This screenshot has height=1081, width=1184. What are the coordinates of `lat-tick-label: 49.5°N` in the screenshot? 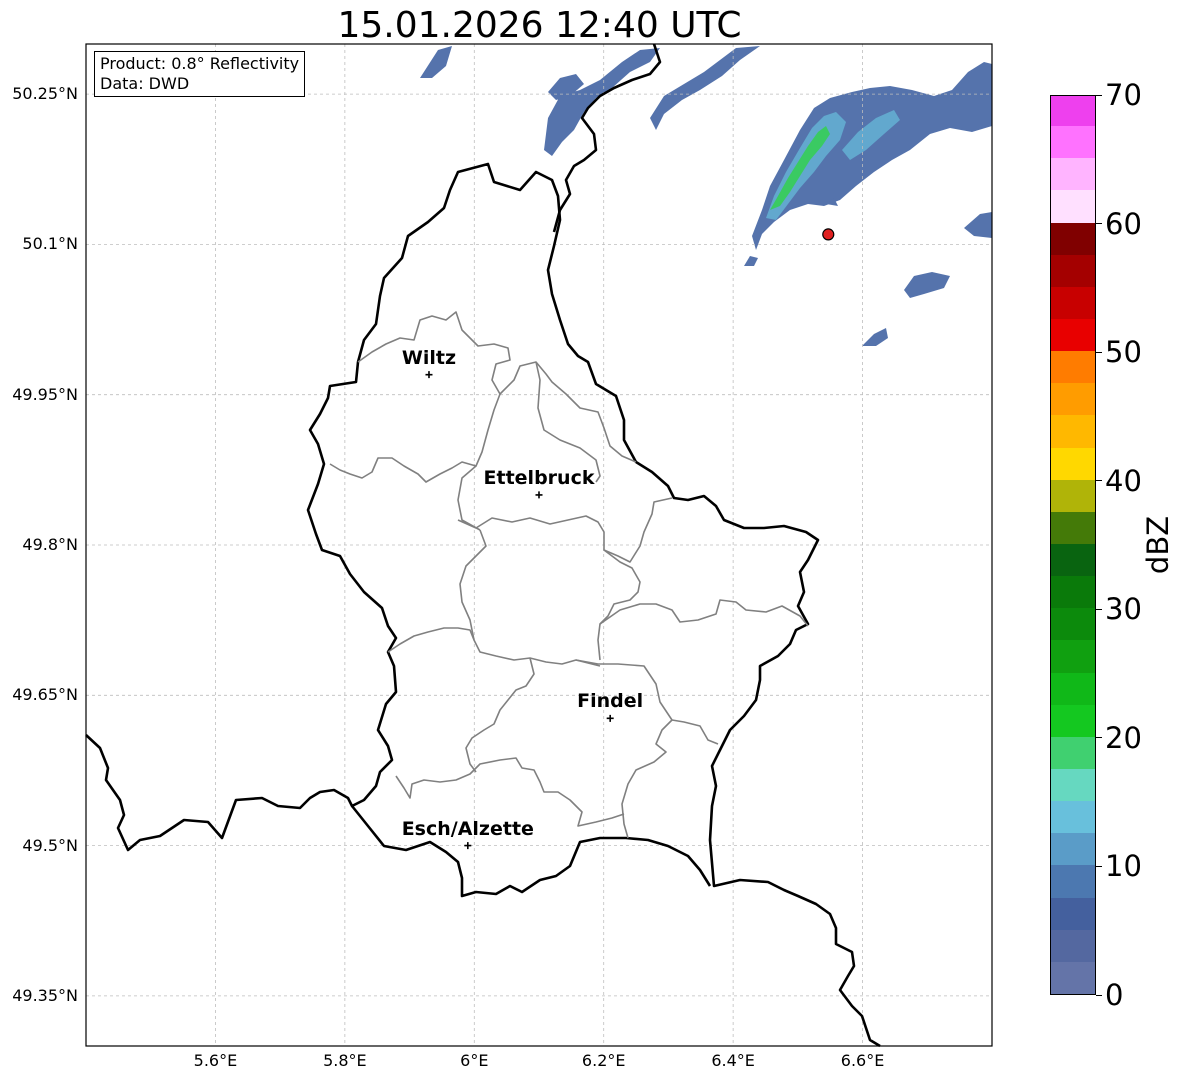 It's located at (50, 845).